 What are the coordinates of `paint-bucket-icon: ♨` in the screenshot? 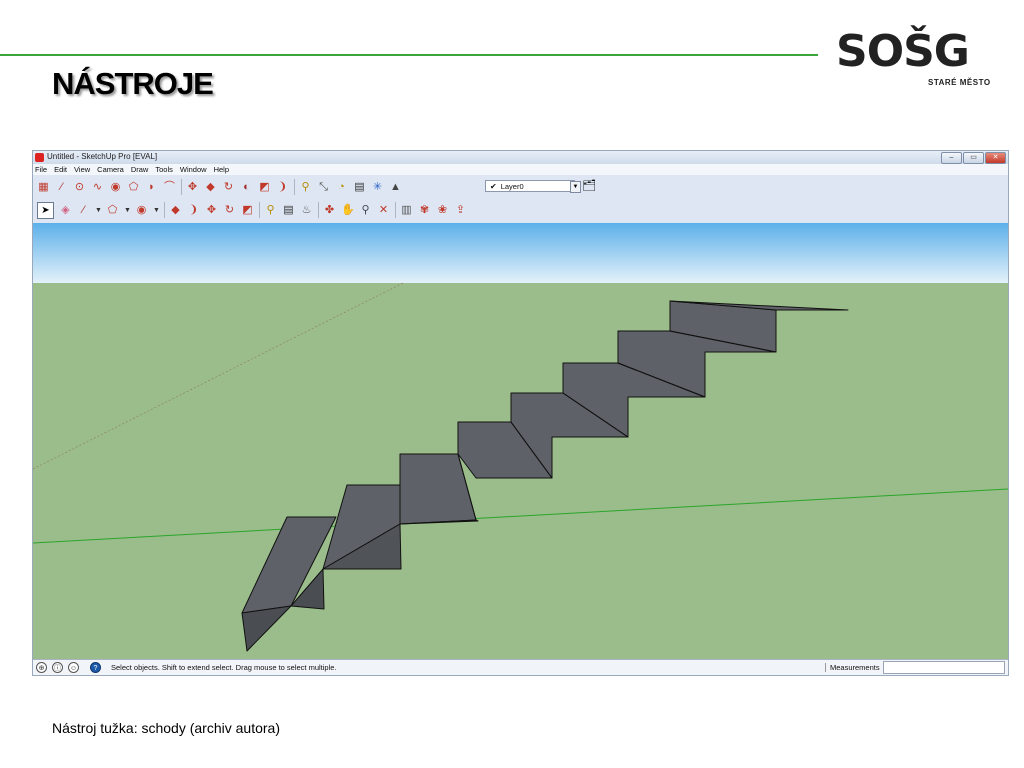 It's located at (306, 210).